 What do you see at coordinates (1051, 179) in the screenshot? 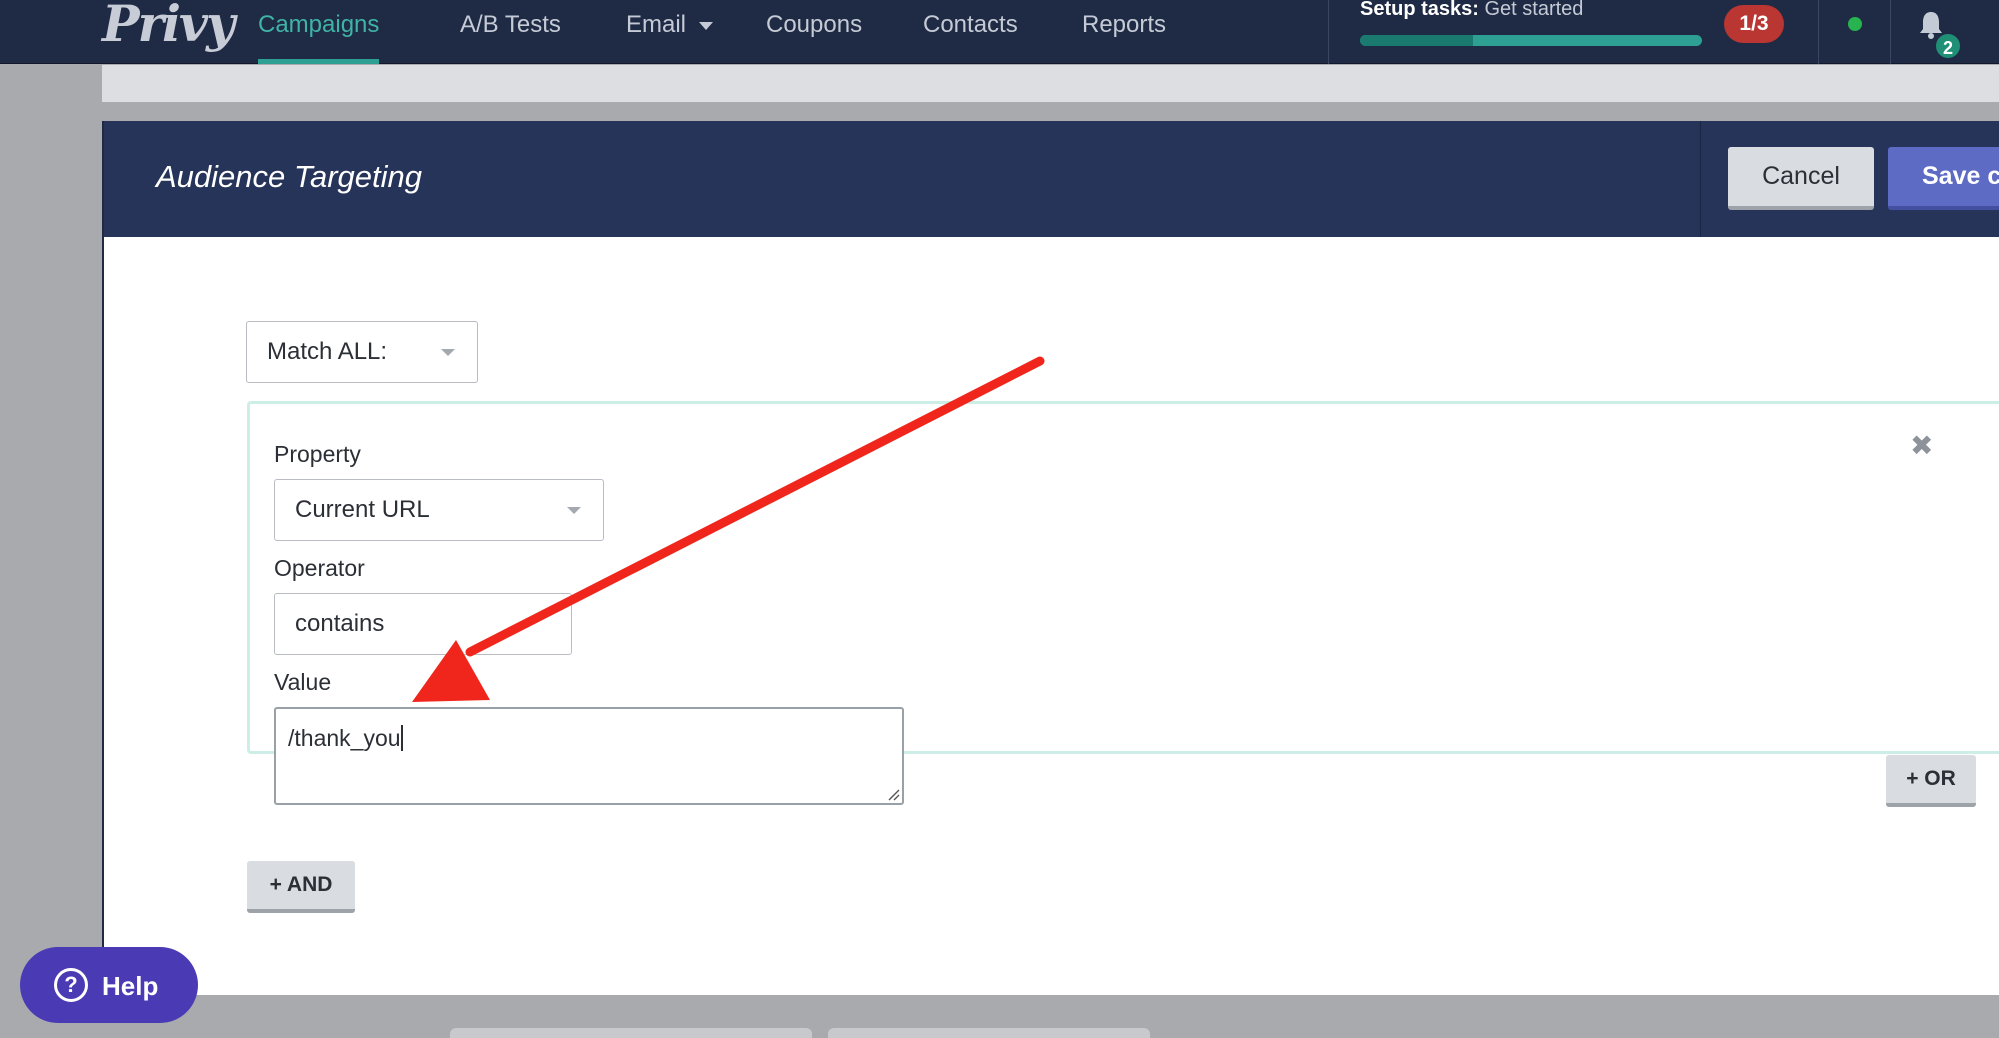
I see `modal-header: Audience Targeting Cancel Save changes` at bounding box center [1051, 179].